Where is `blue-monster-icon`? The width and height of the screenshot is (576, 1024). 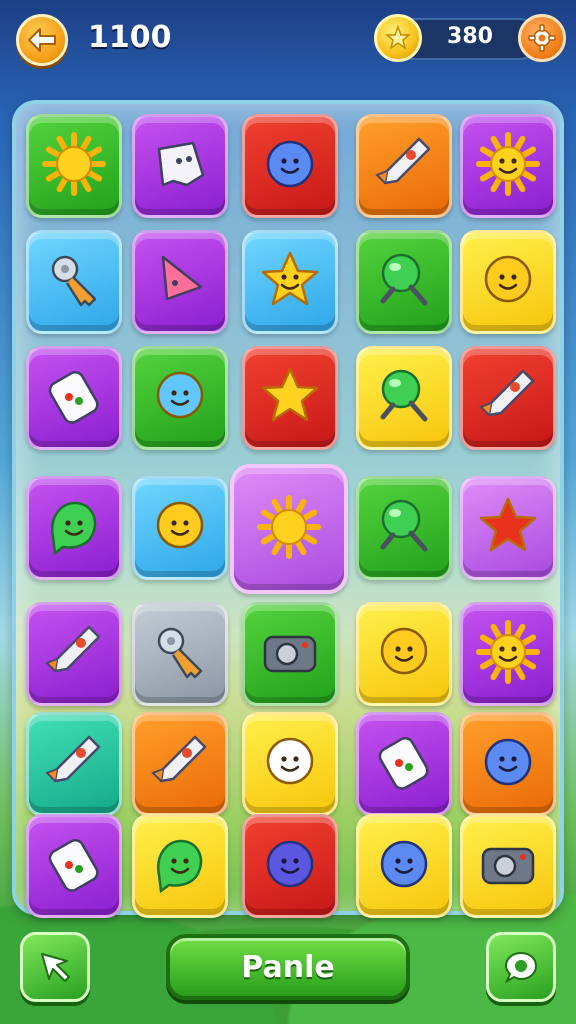
blue-monster-icon is located at coordinates (290, 166).